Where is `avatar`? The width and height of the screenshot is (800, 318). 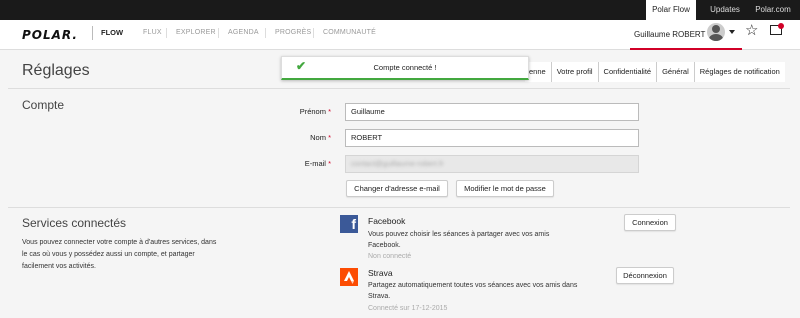
avatar is located at coordinates (716, 32).